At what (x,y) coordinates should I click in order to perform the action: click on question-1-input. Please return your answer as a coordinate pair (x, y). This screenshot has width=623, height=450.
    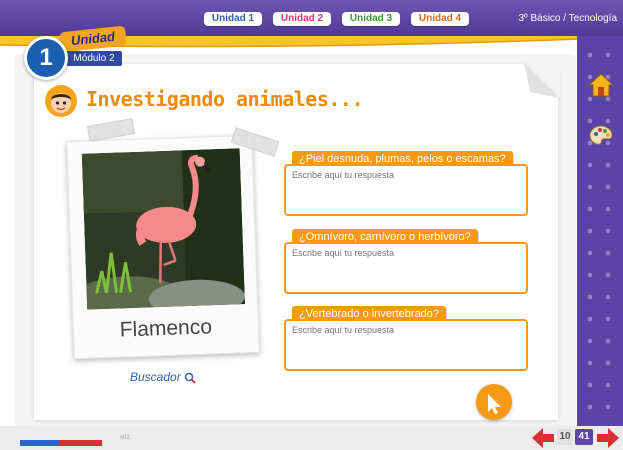
    Looking at the image, I should click on (406, 190).